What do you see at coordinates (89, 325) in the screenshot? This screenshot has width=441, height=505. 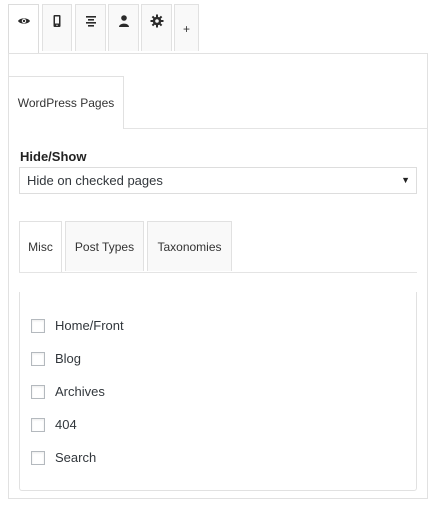 I see `checkbox-label: Home/Front` at bounding box center [89, 325].